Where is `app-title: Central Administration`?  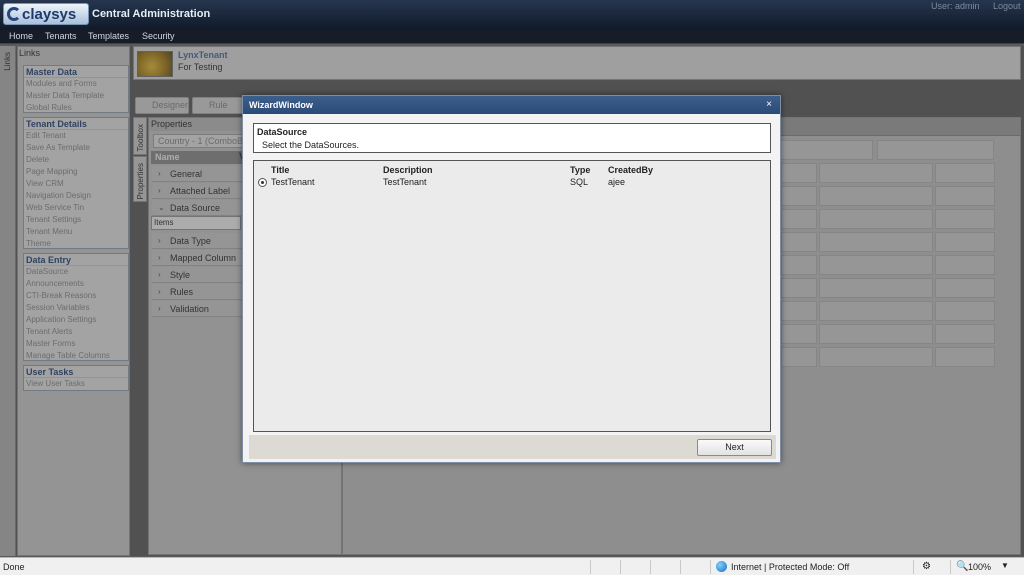 app-title: Central Administration is located at coordinates (151, 14).